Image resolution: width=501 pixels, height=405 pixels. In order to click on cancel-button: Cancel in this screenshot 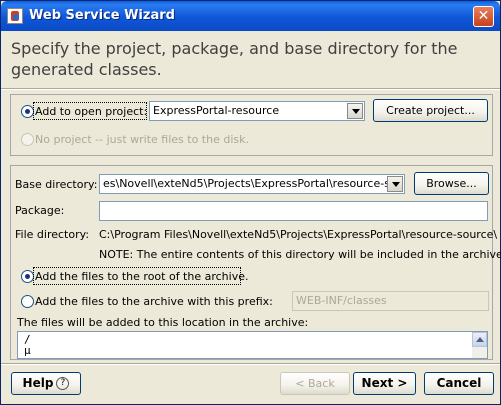, I will do `click(459, 383)`.